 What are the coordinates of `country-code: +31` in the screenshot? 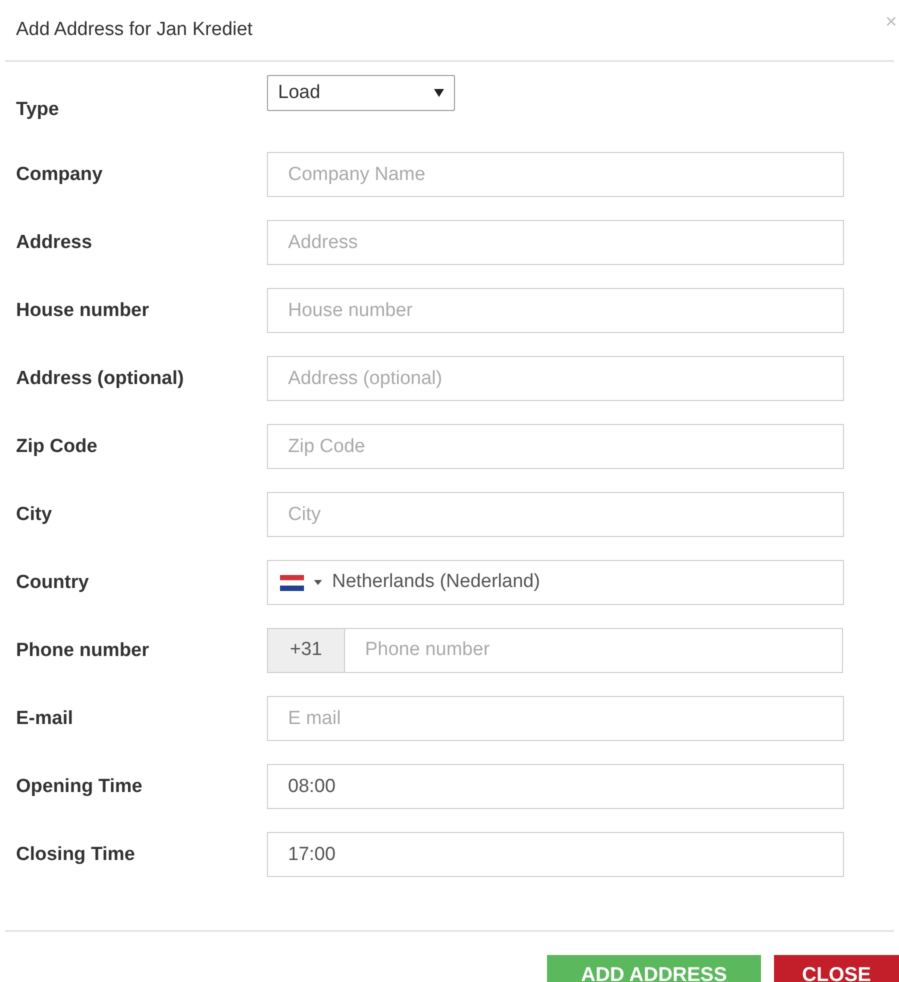 It's located at (306, 650).